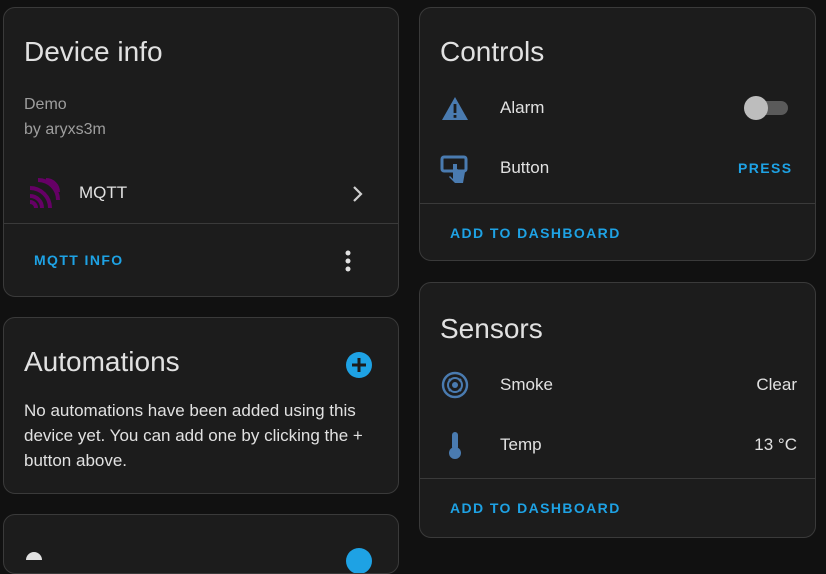 This screenshot has height=574, width=826. I want to click on temp-row: Temp 13 °C, so click(617, 445).